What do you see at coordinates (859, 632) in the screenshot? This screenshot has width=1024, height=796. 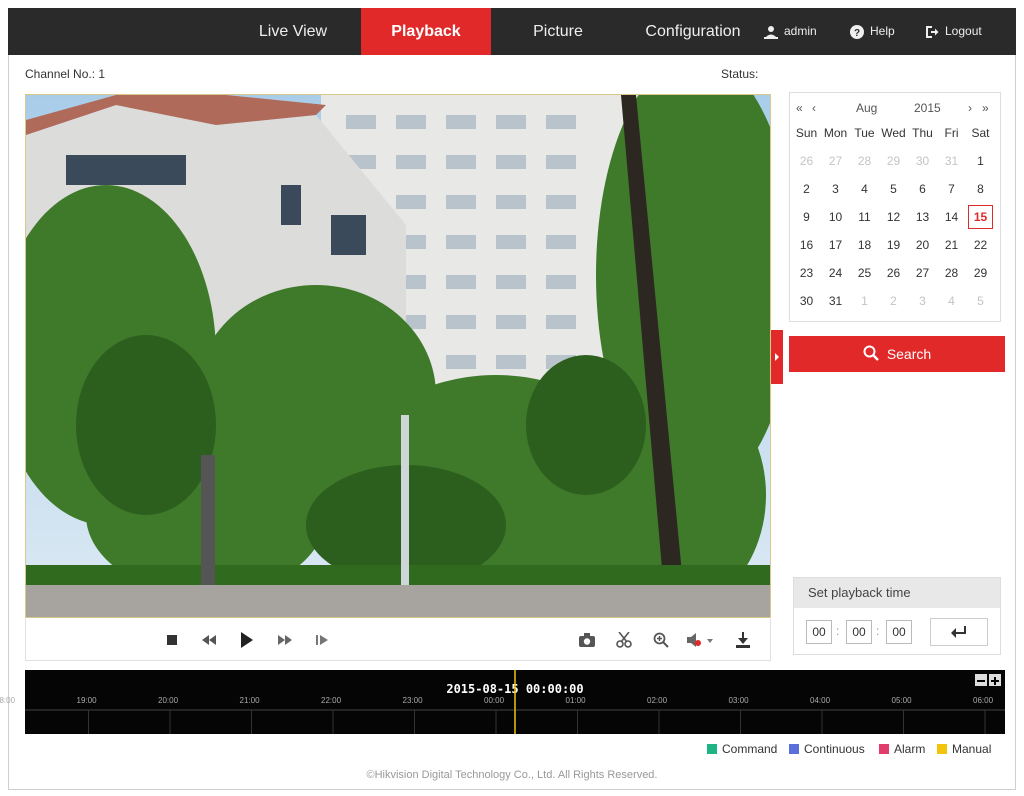 I see `minute-input: 00` at bounding box center [859, 632].